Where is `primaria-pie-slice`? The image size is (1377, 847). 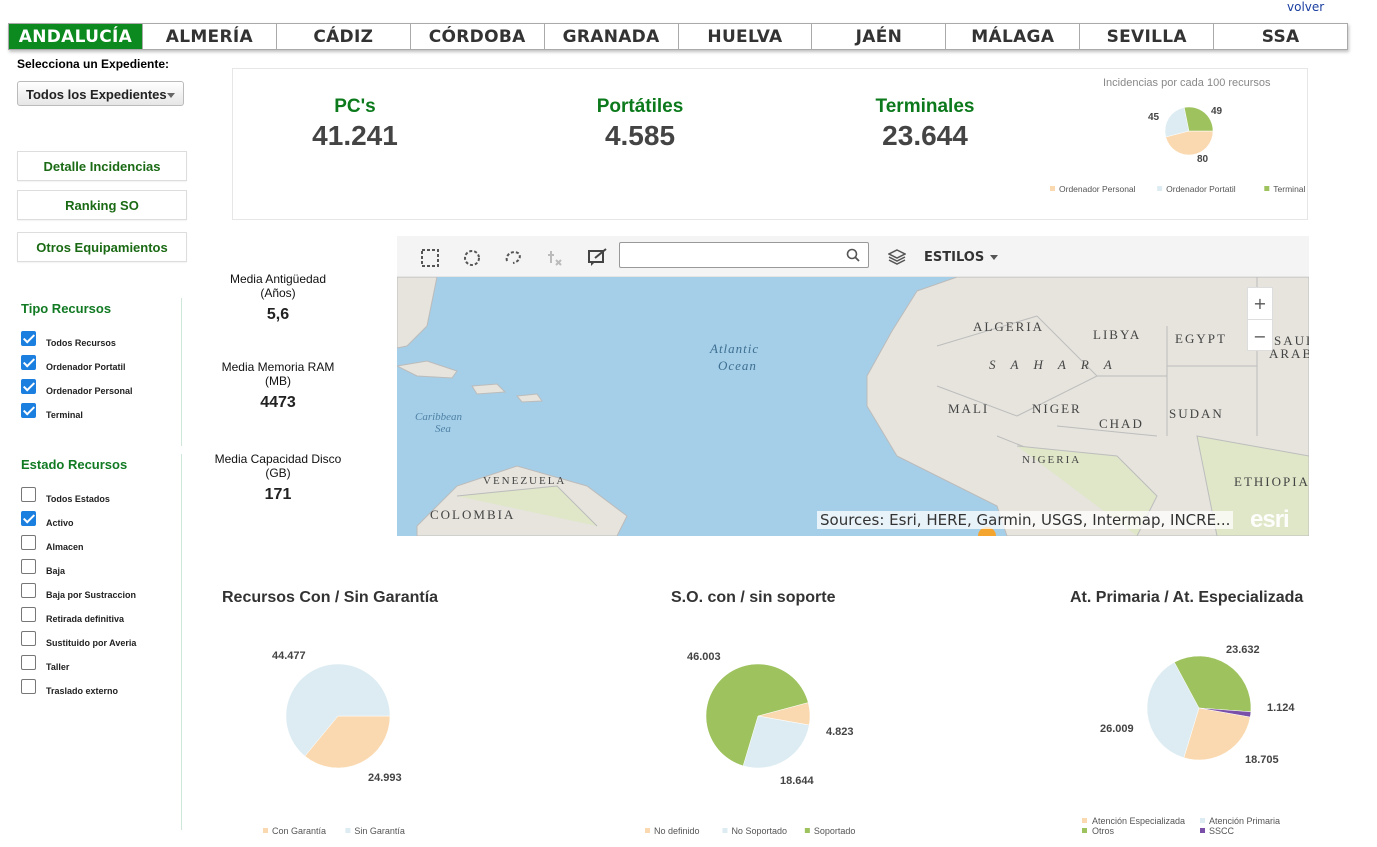 primaria-pie-slice is located at coordinates (1173, 710).